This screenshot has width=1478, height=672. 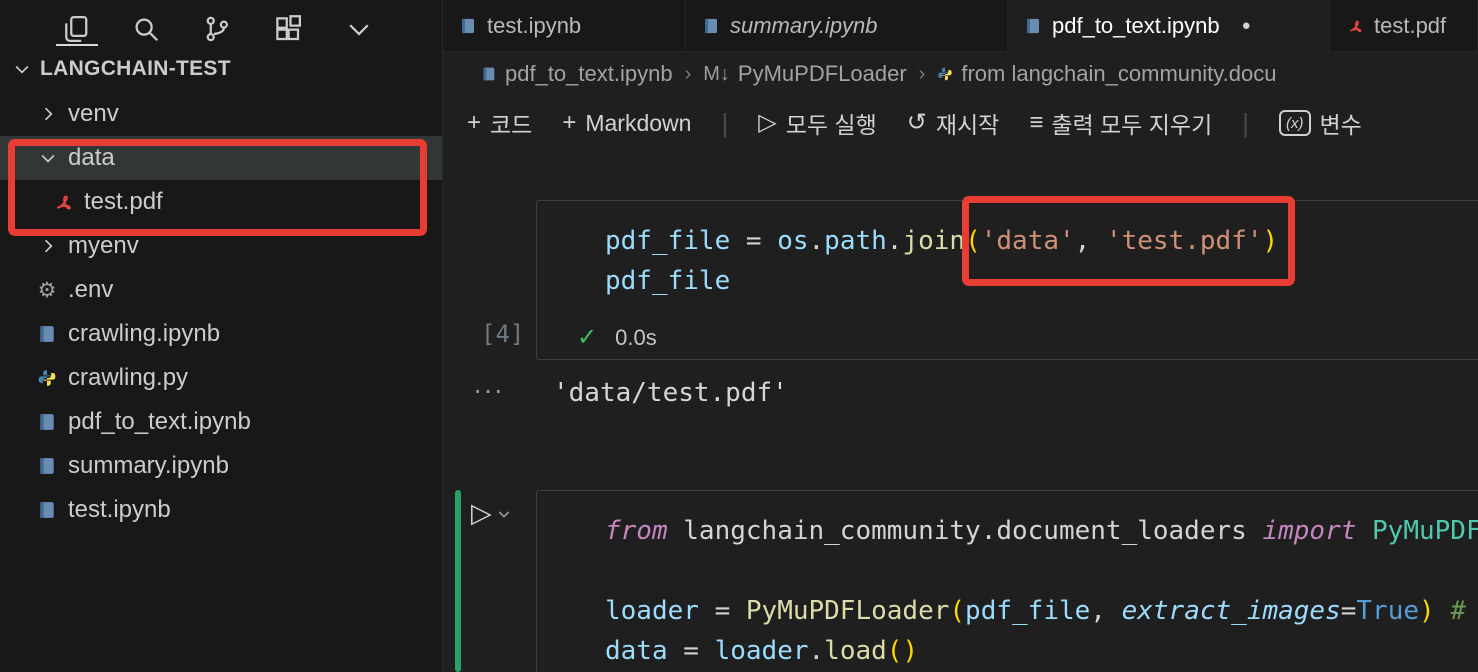 I want to click on success-check-icon: ✓, so click(x=587, y=337).